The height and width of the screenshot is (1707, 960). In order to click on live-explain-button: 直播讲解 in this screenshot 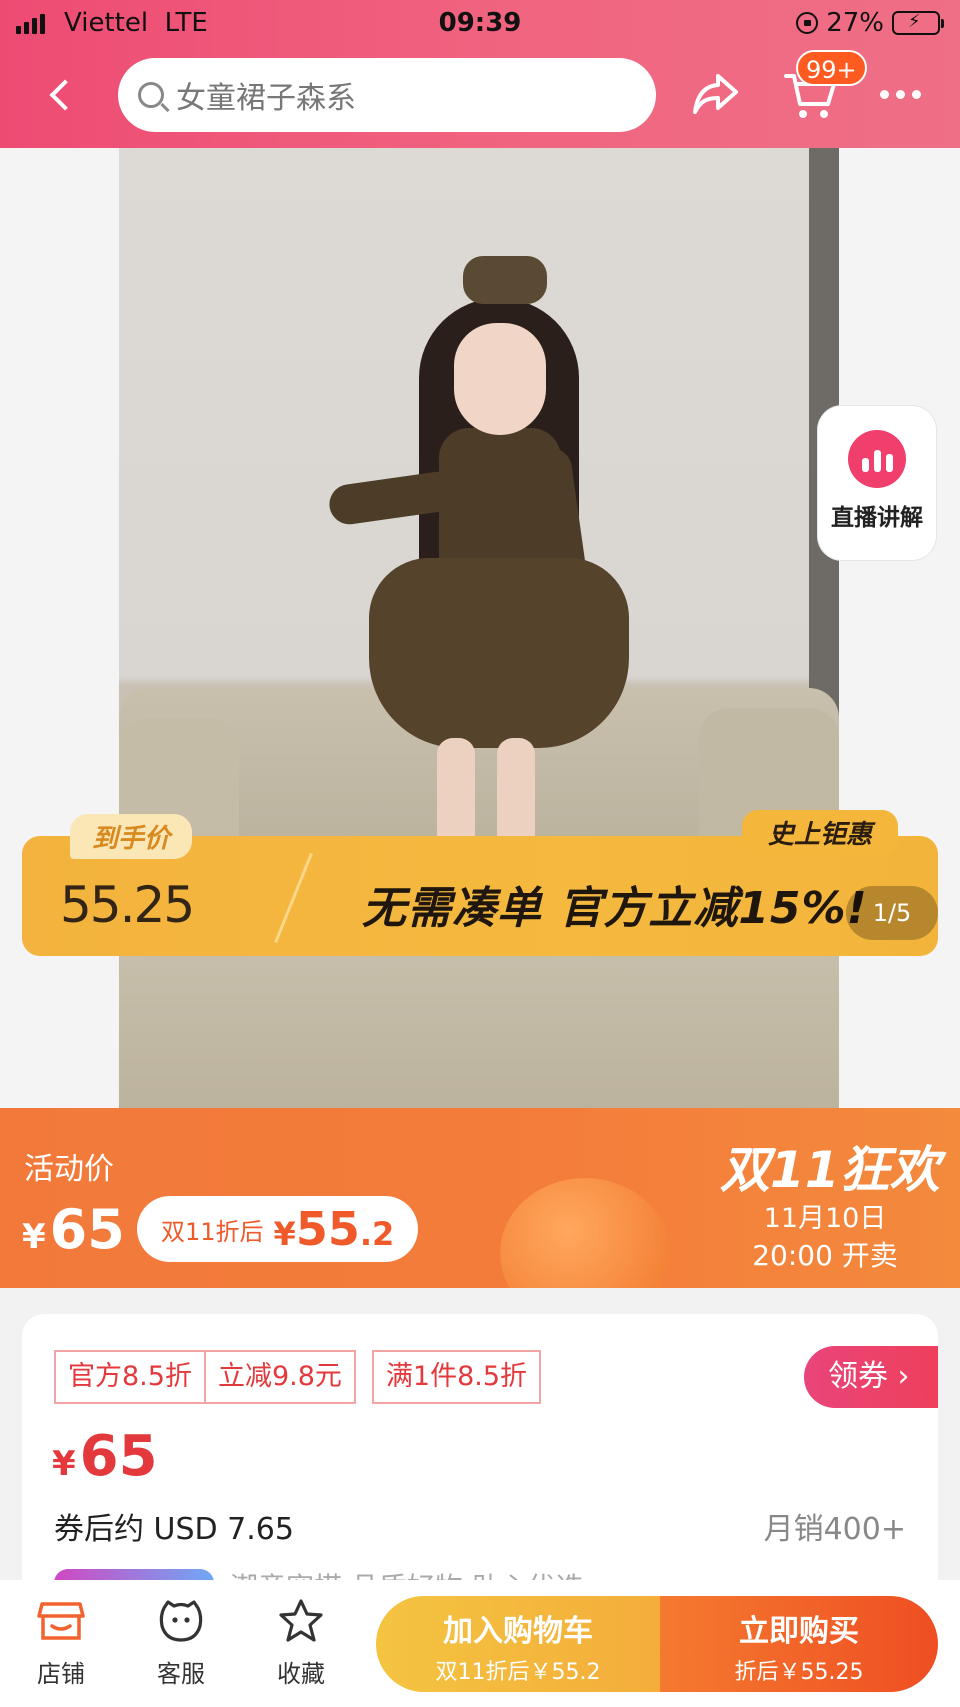, I will do `click(877, 483)`.